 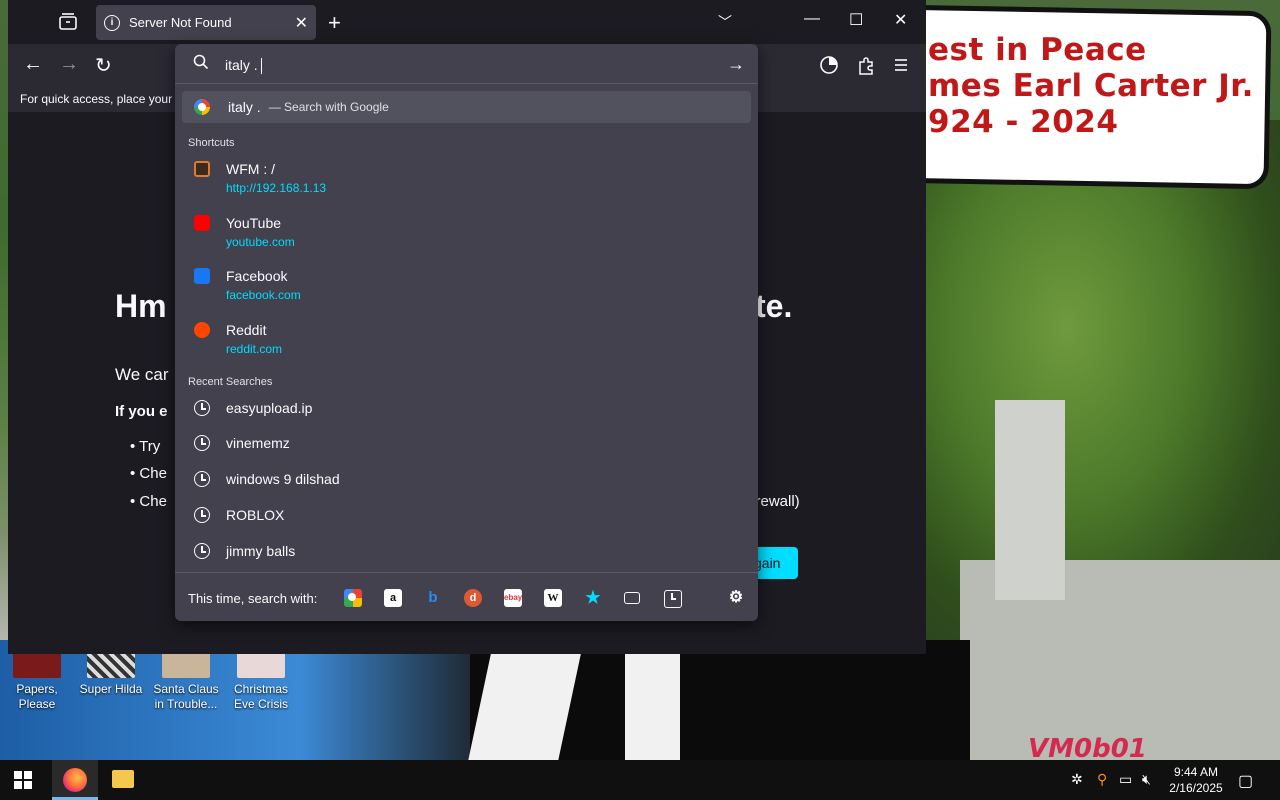 I want to click on url-input-value: italy ., so click(x=243, y=66).